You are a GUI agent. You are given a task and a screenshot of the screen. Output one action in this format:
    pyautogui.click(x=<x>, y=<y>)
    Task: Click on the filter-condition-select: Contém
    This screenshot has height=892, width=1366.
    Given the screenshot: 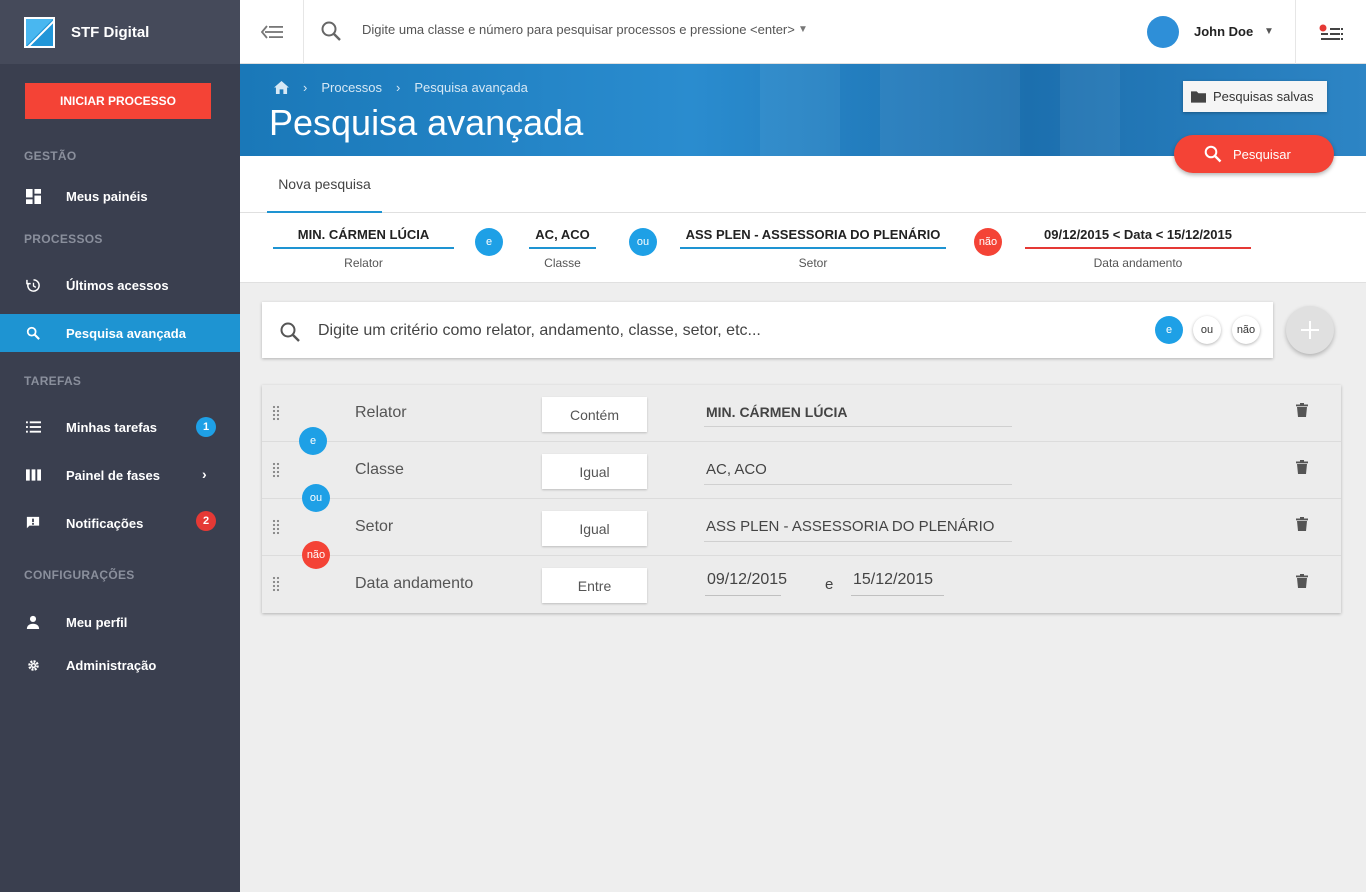 What is the action you would take?
    pyautogui.click(x=594, y=414)
    